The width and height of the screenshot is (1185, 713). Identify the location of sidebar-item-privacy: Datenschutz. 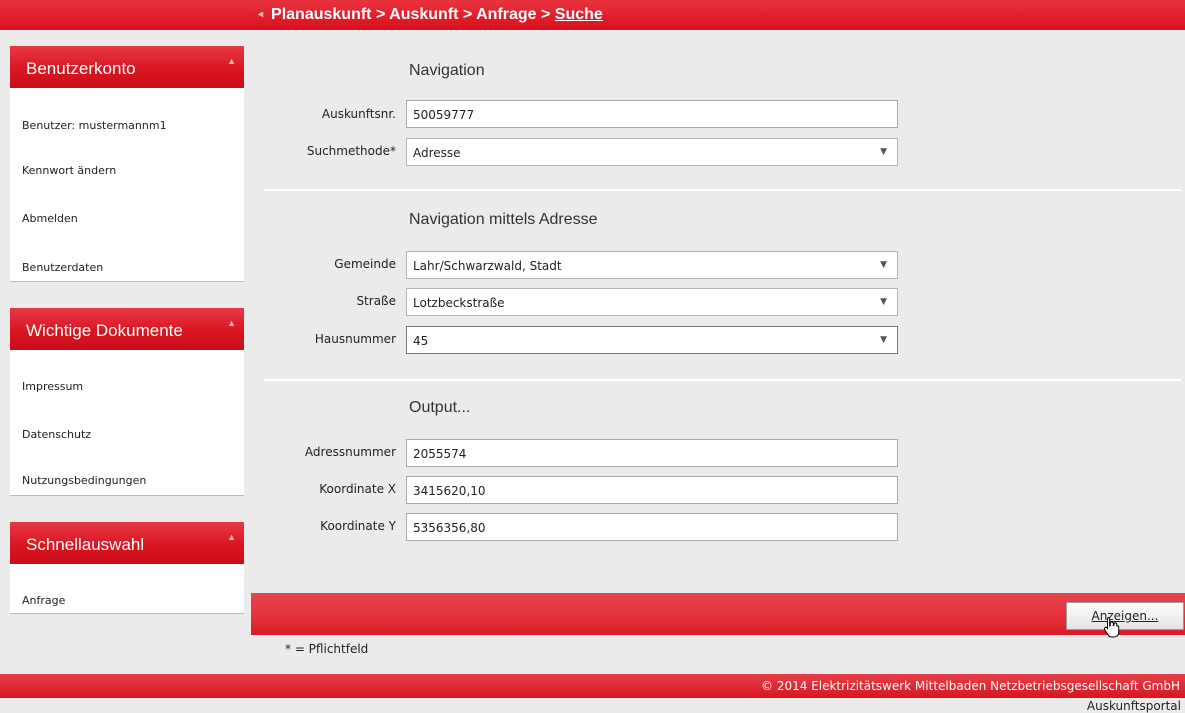
(56, 434).